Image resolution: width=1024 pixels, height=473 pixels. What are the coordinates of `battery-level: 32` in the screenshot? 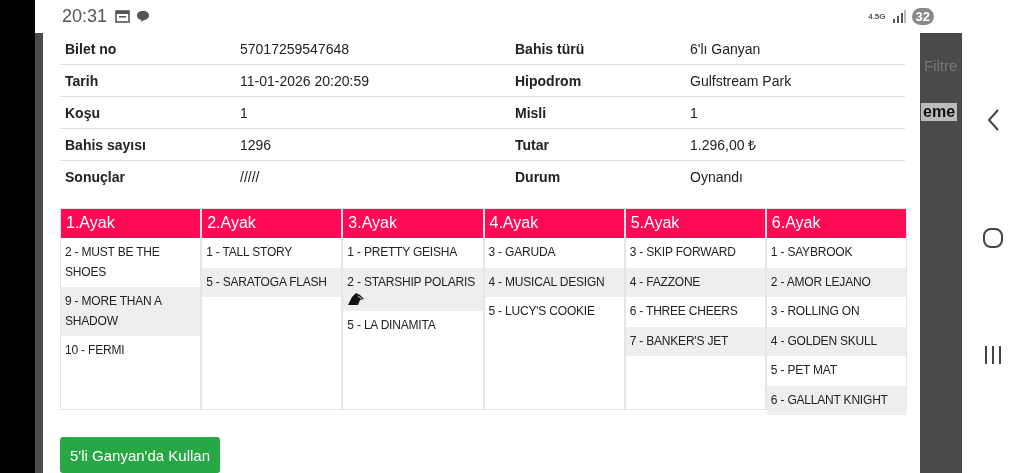 It's located at (922, 16).